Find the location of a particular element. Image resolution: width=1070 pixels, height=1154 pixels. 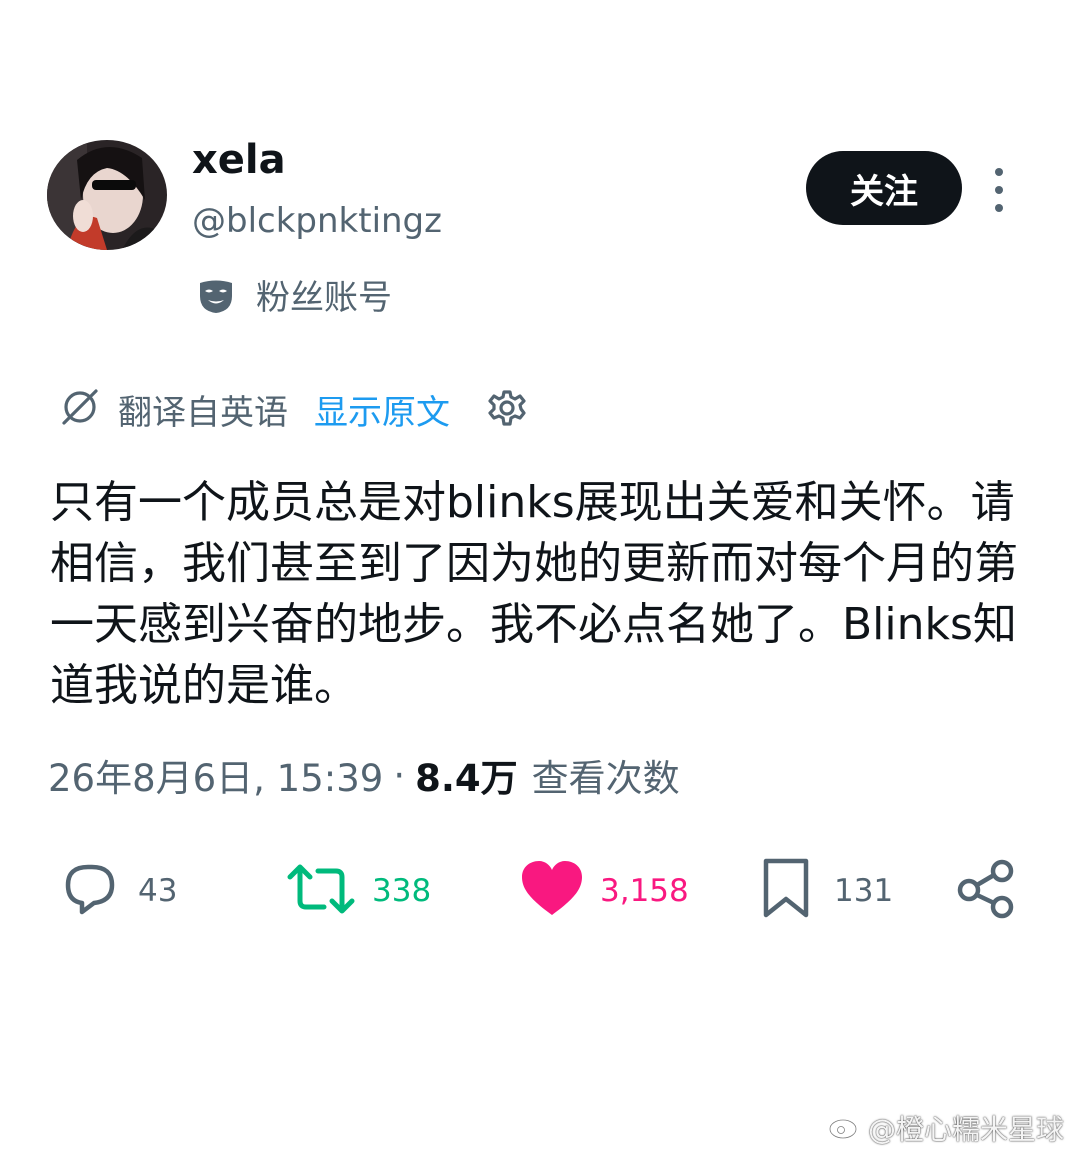

user-handle: @blckpnktingz is located at coordinates (317, 221).